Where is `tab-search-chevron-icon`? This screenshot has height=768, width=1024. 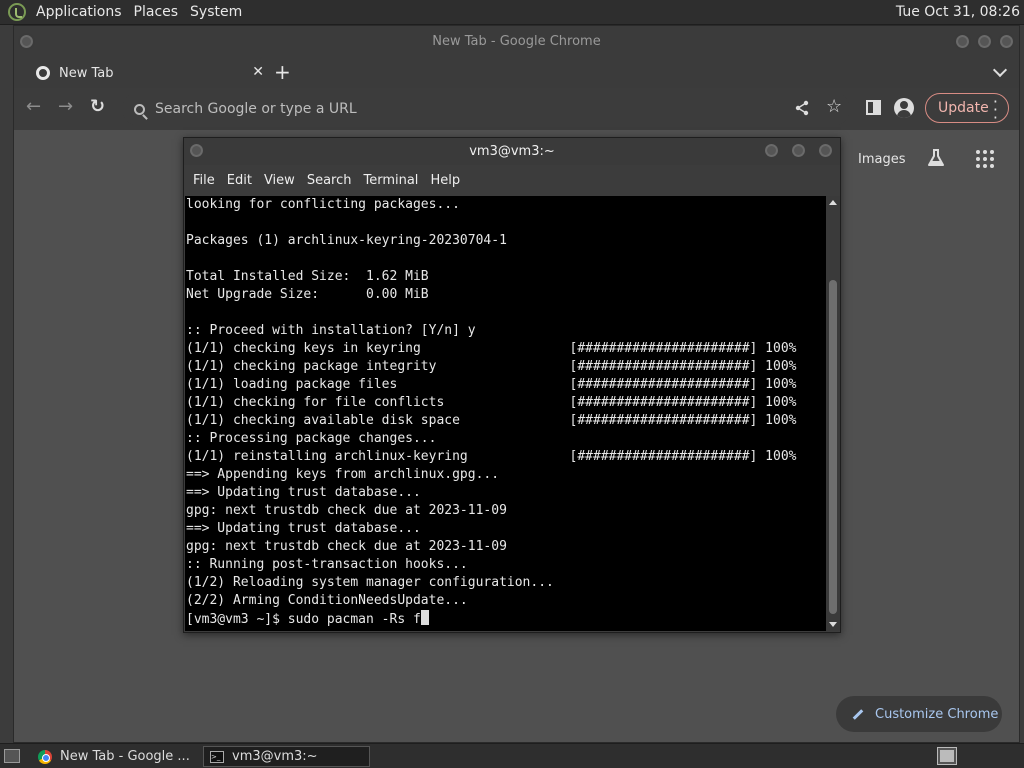
tab-search-chevron-icon is located at coordinates (1000, 70).